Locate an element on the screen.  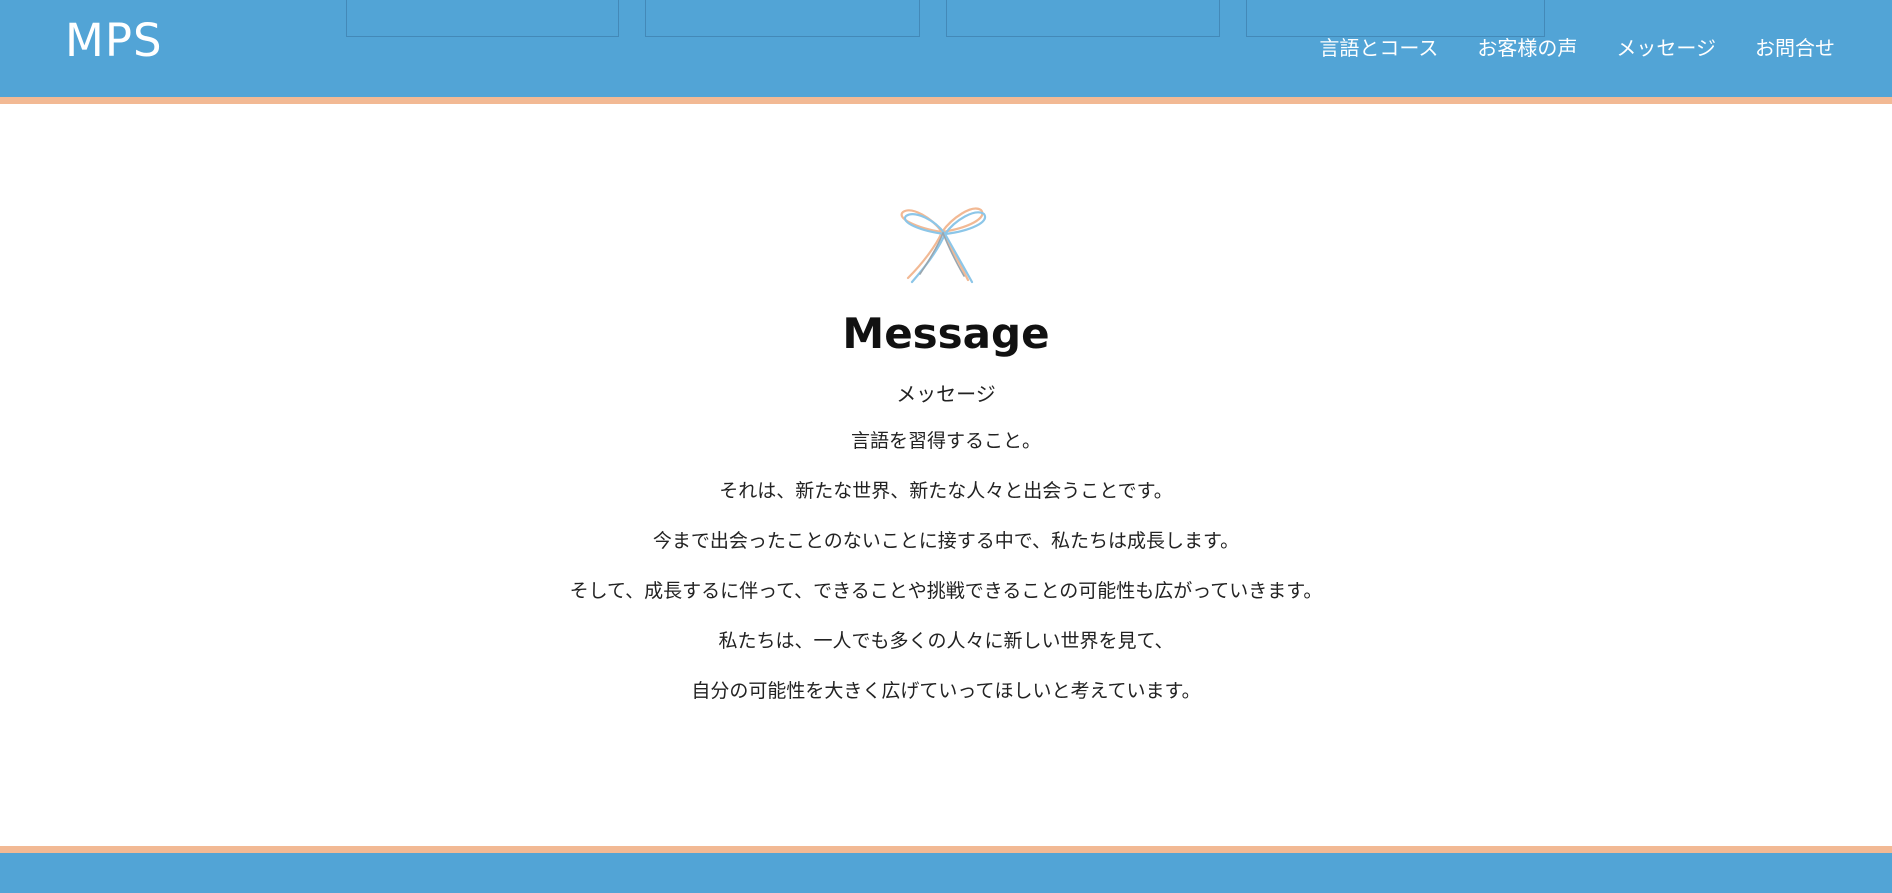
site-header: MPS 言語とコース お客様の声 メッセージ お問合せ is located at coordinates (946, 52).